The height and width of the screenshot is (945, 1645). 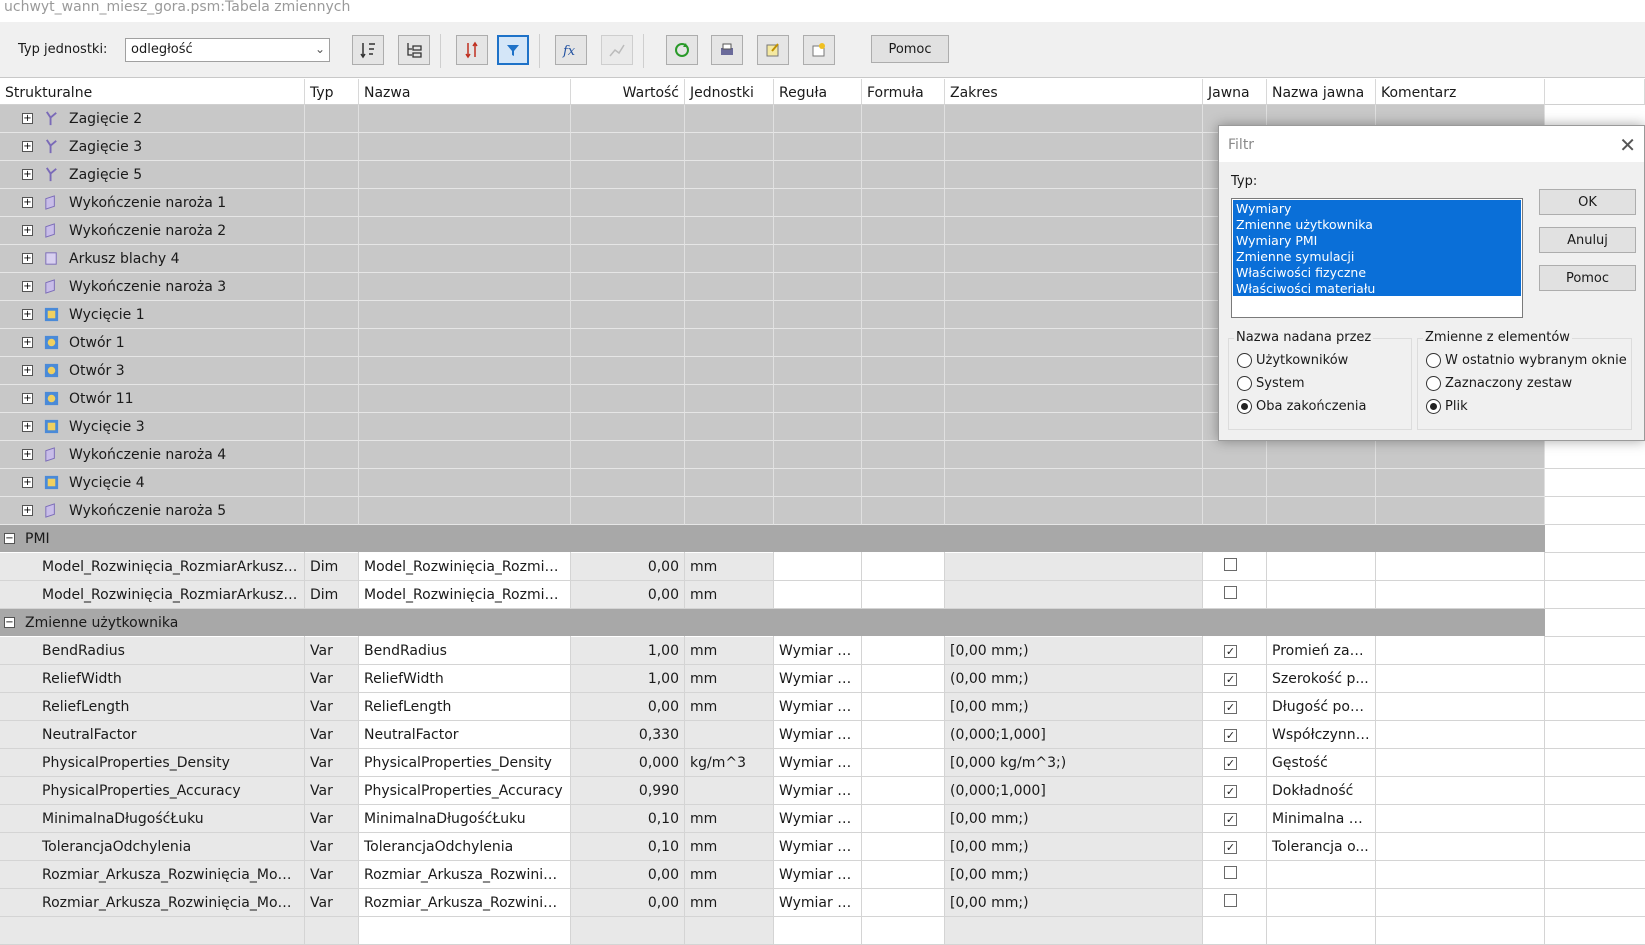 What do you see at coordinates (465, 707) in the screenshot?
I see `name-cell: ReliefLength` at bounding box center [465, 707].